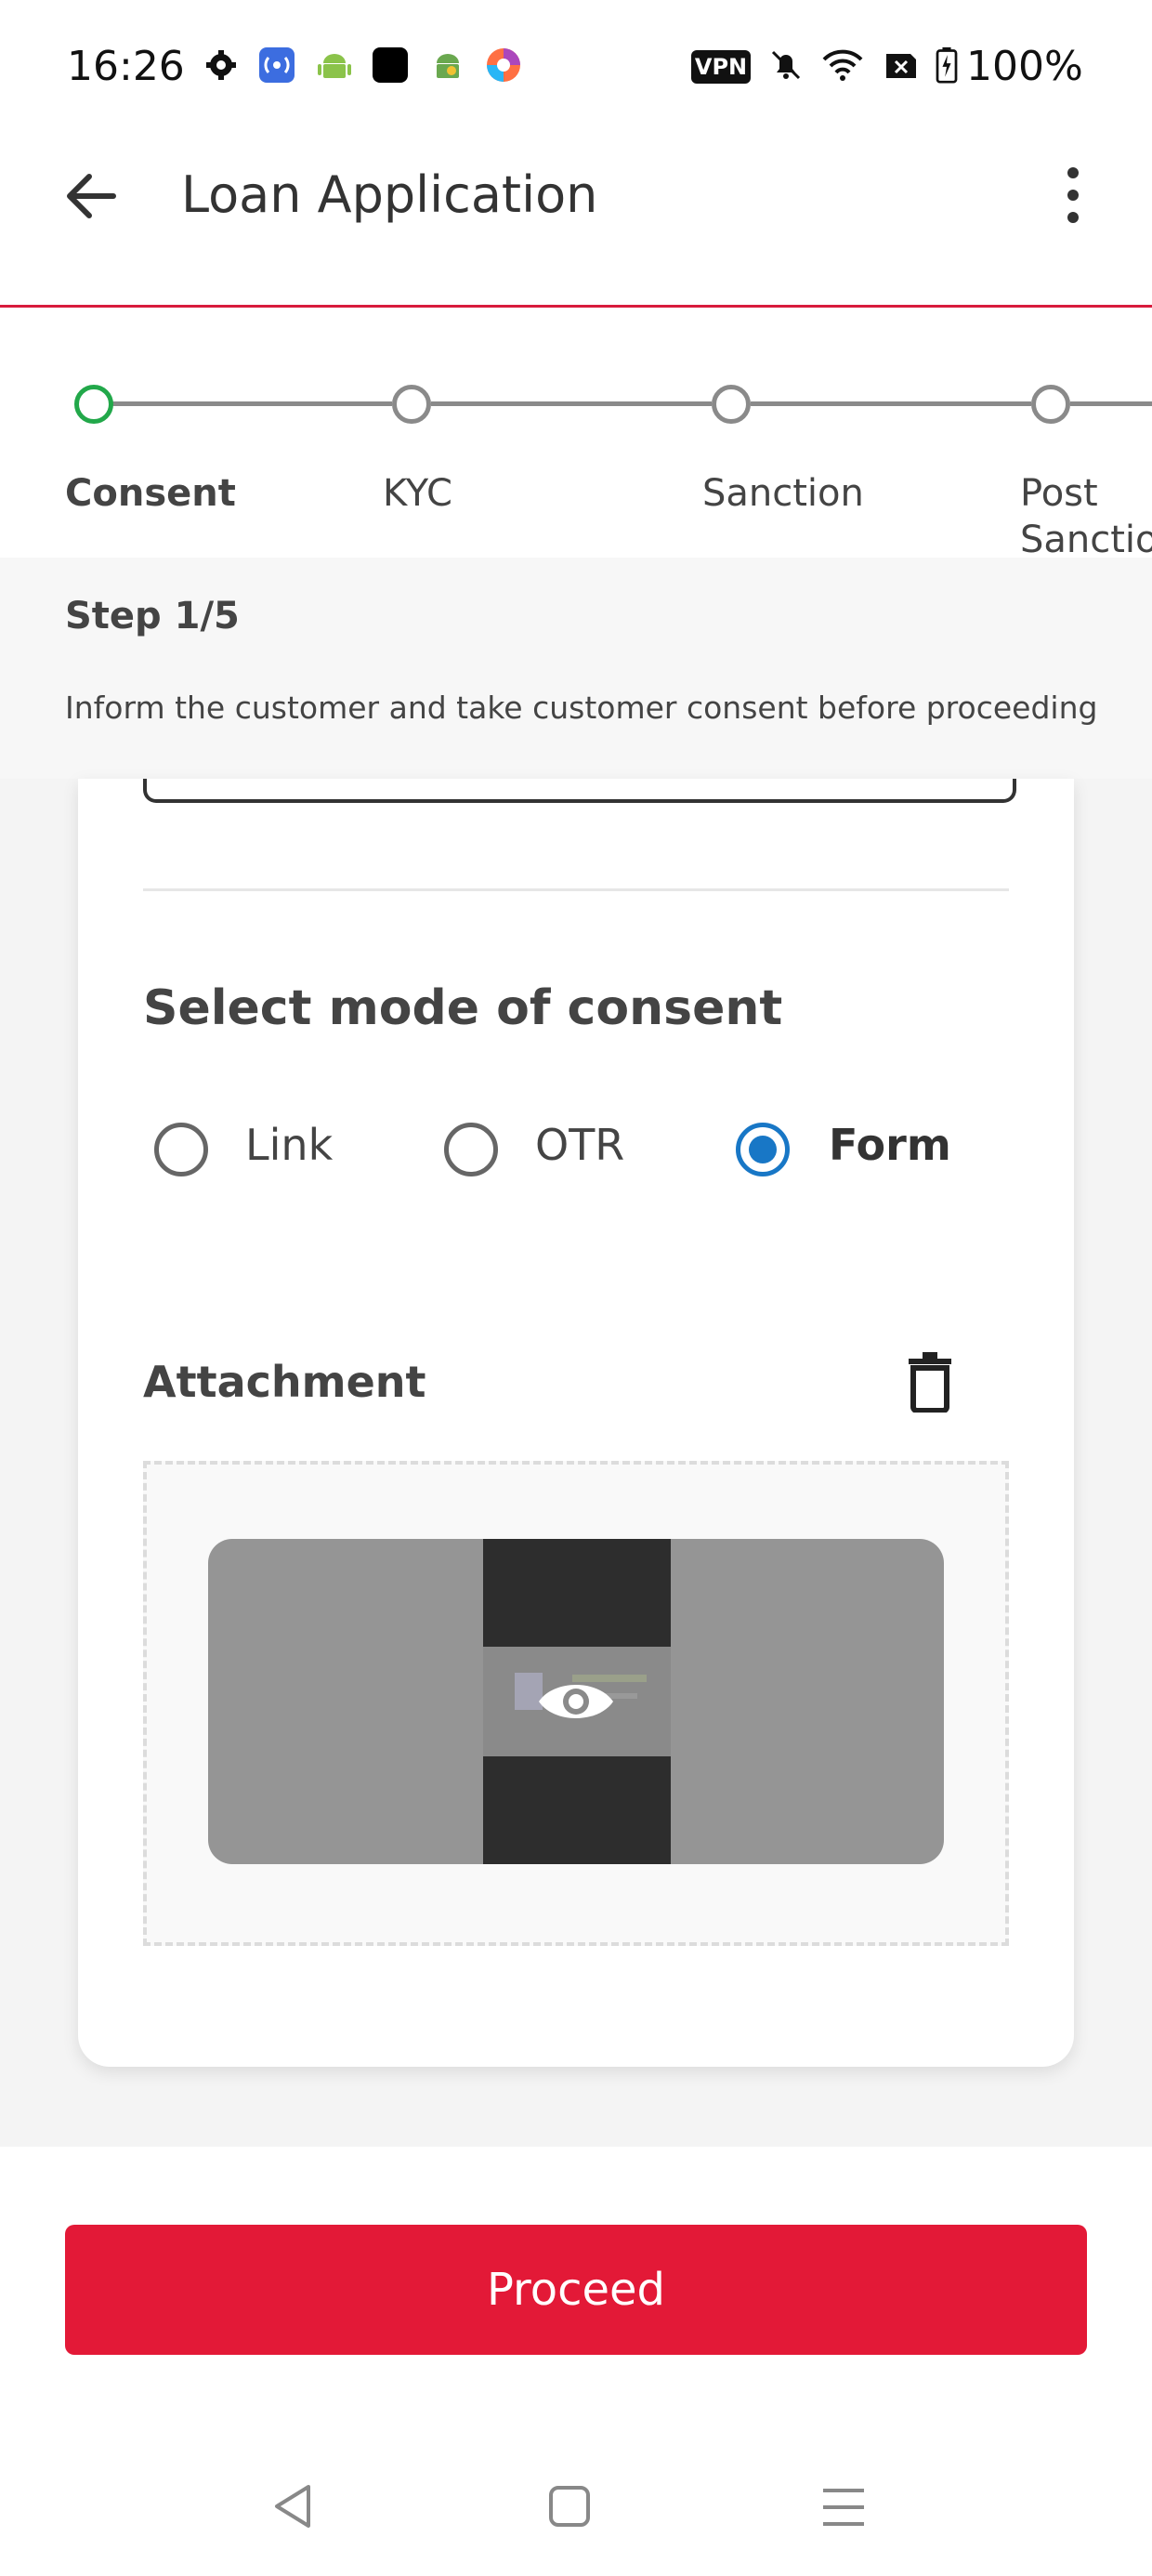 The width and height of the screenshot is (1152, 2576). What do you see at coordinates (277, 65) in the screenshot?
I see `broadcast-app-icon` at bounding box center [277, 65].